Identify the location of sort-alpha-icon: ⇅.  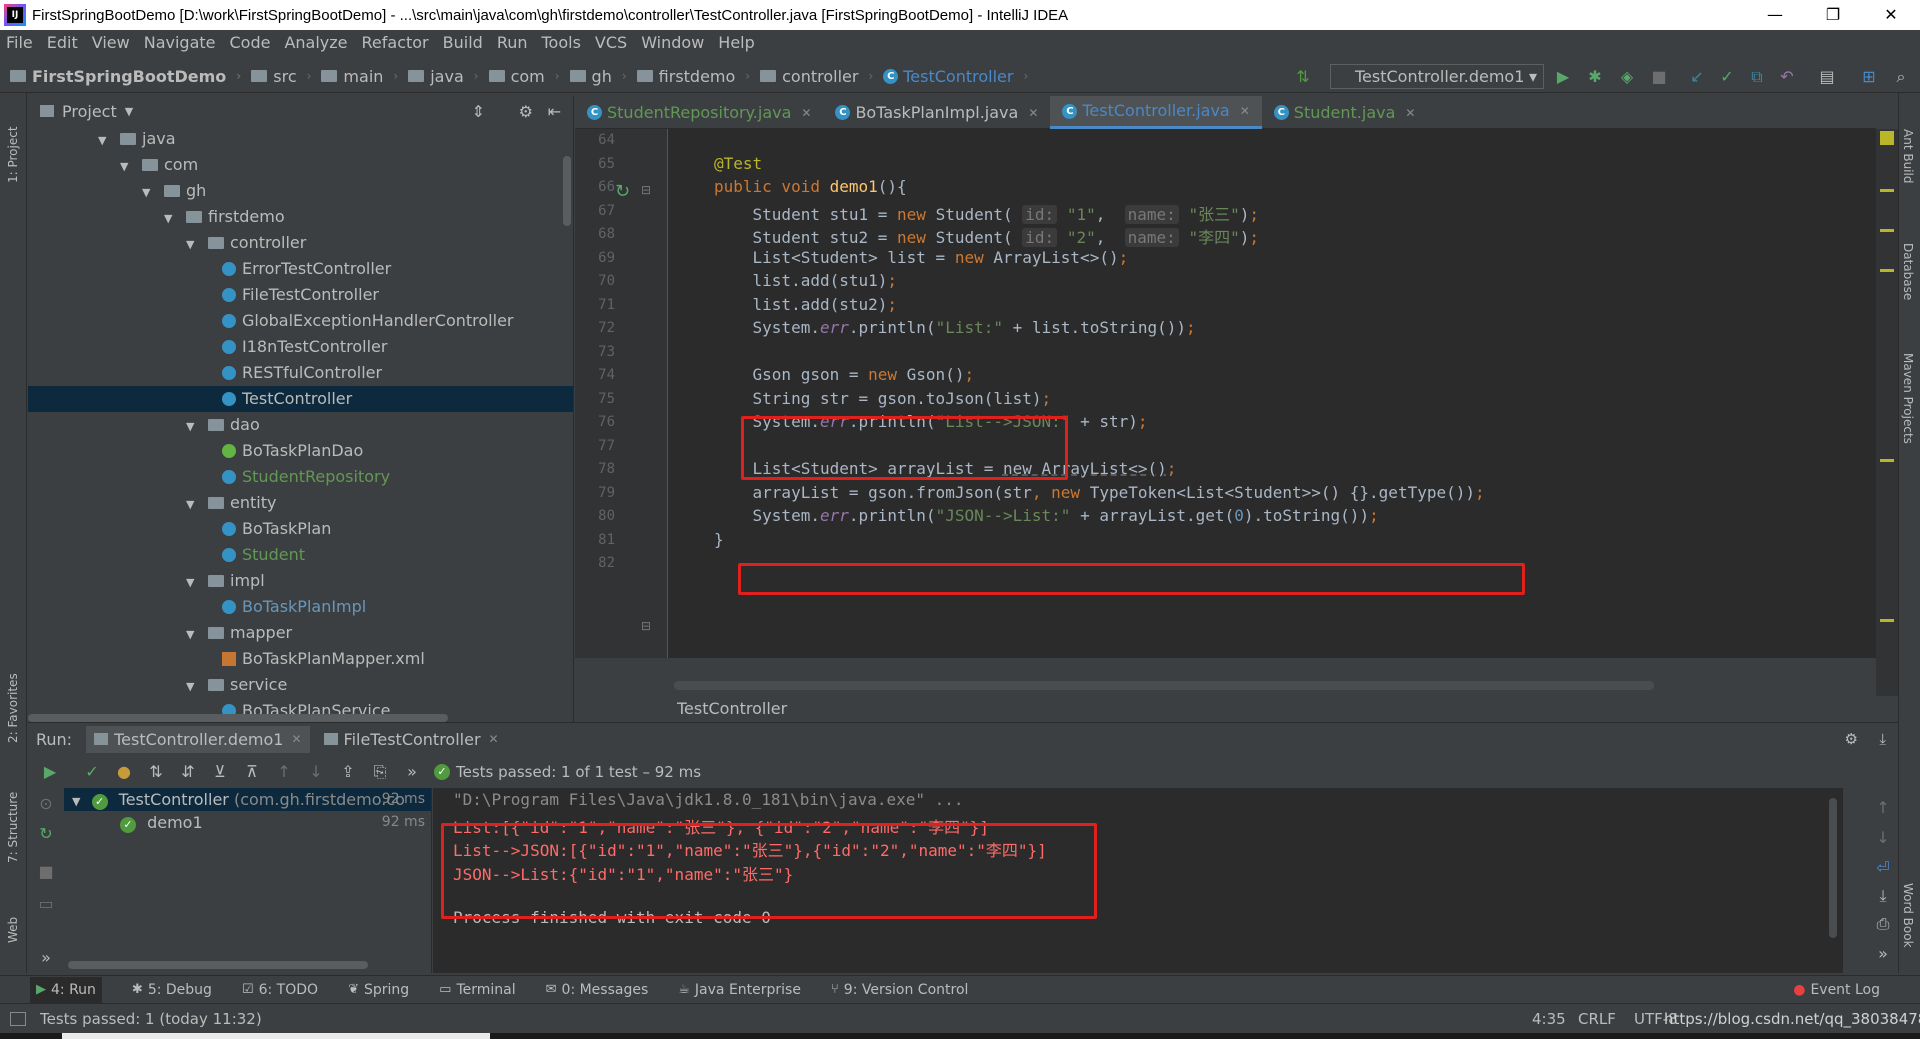
(156, 772).